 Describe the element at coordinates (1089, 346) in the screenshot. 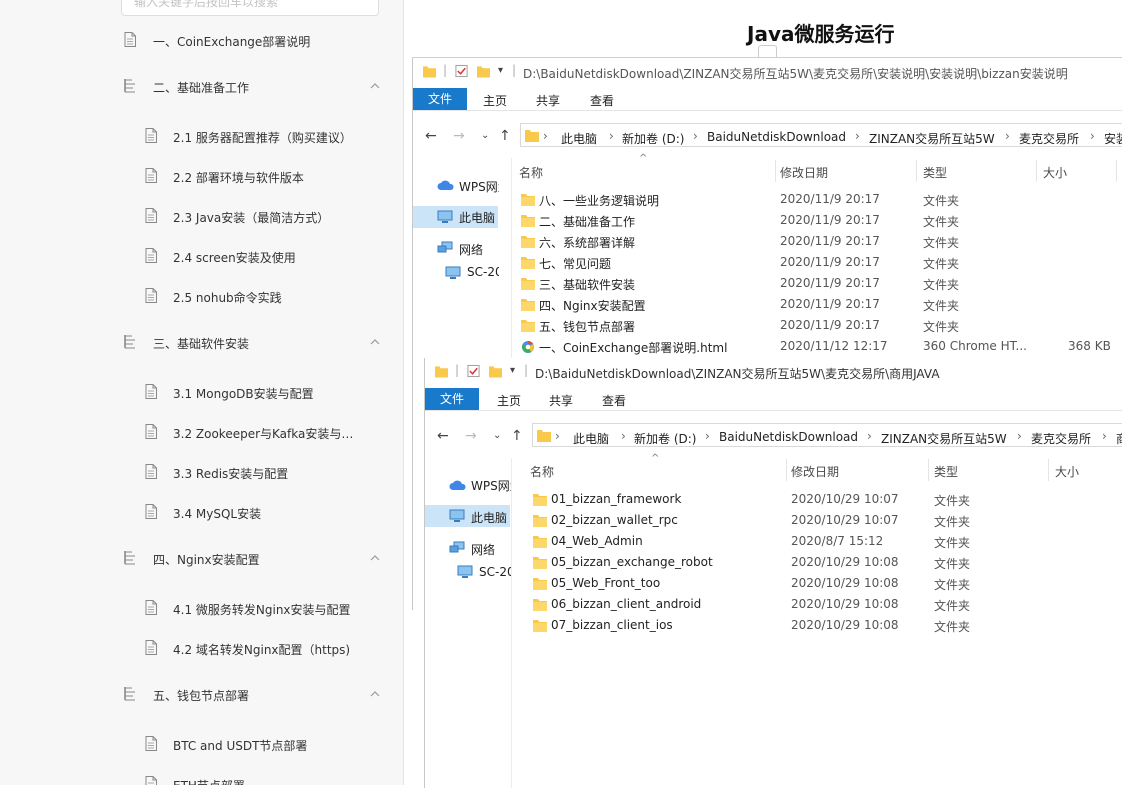

I see `file-size: 368 KB` at that location.